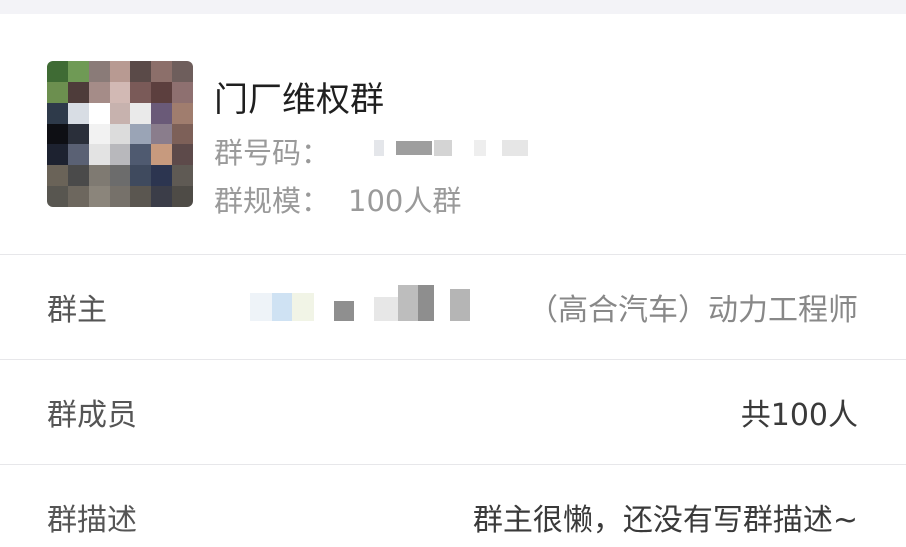  Describe the element at coordinates (665, 520) in the screenshot. I see `group-description-value: 群主很懒，还没有写群描述~` at that location.